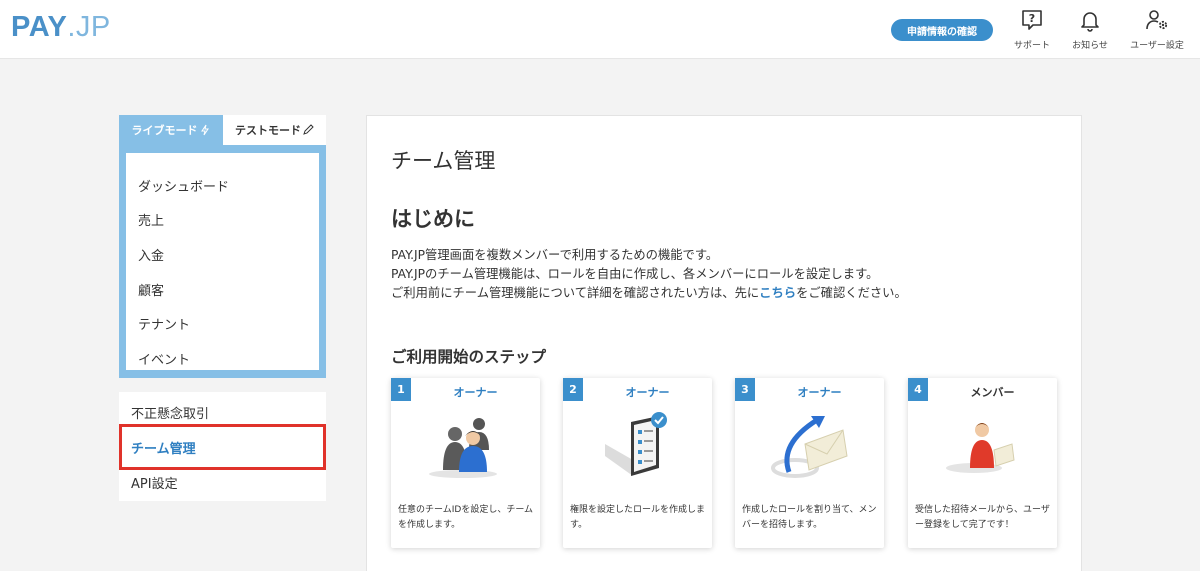 The image size is (1200, 571). I want to click on live-mode-label: ライブモード, so click(164, 130).